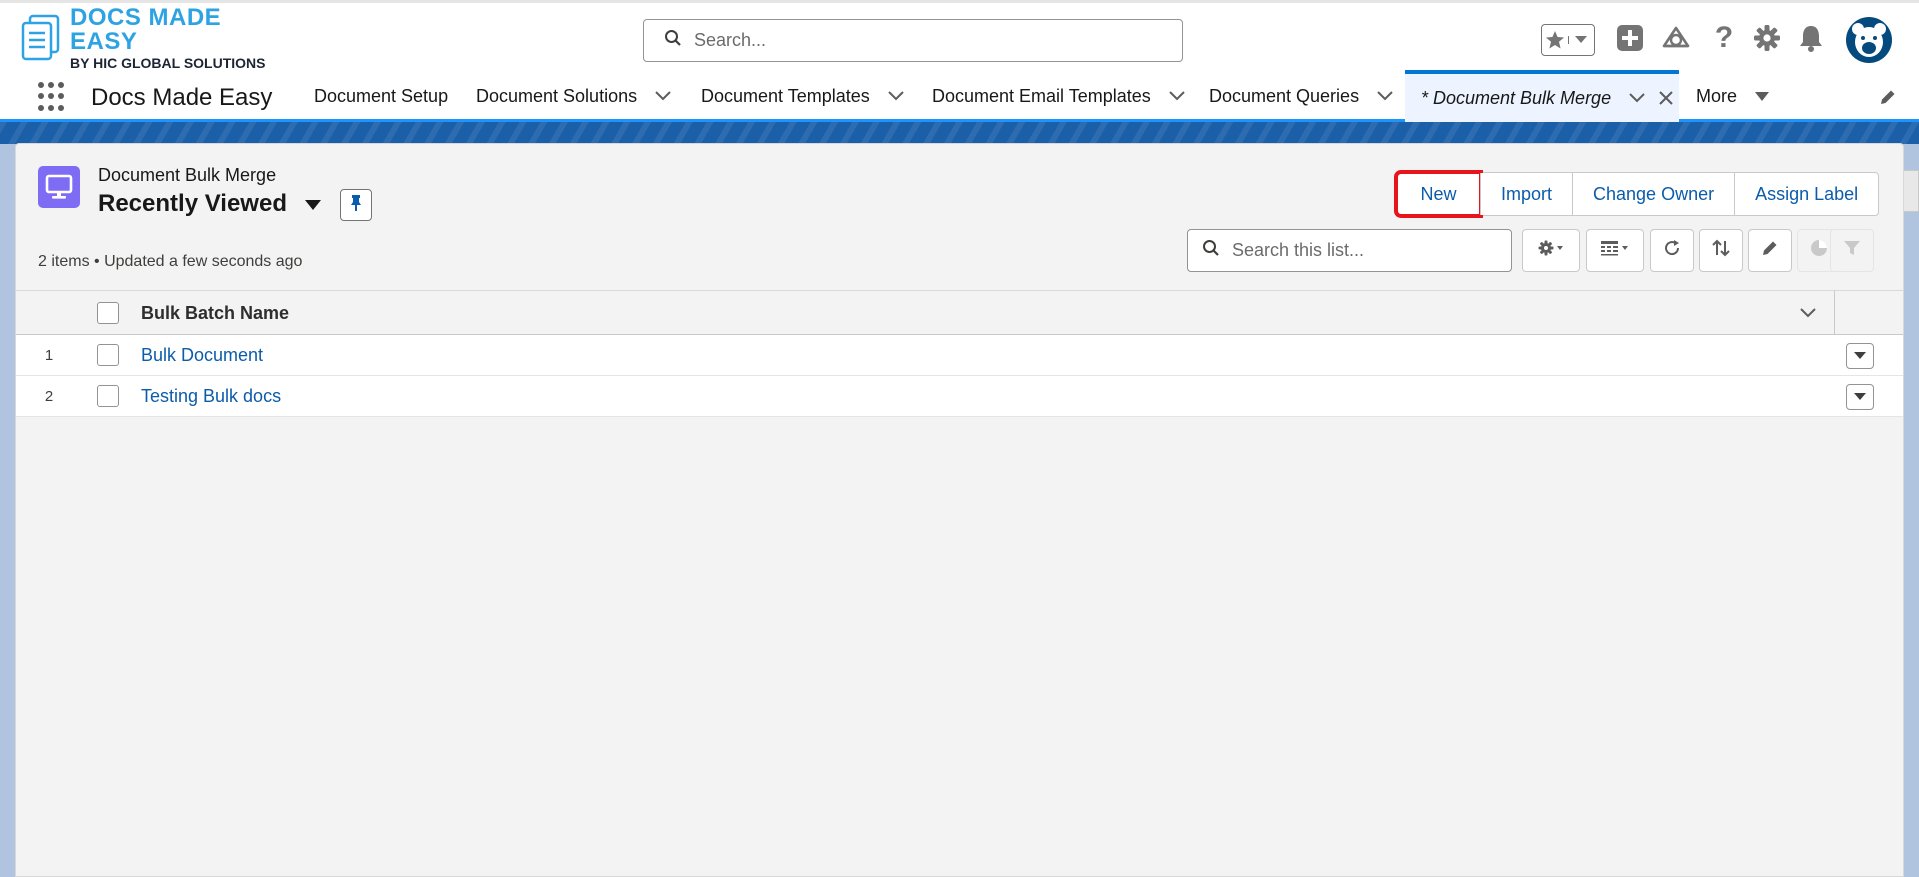 This screenshot has width=1919, height=877. What do you see at coordinates (59, 187) in the screenshot?
I see `monitor-icon` at bounding box center [59, 187].